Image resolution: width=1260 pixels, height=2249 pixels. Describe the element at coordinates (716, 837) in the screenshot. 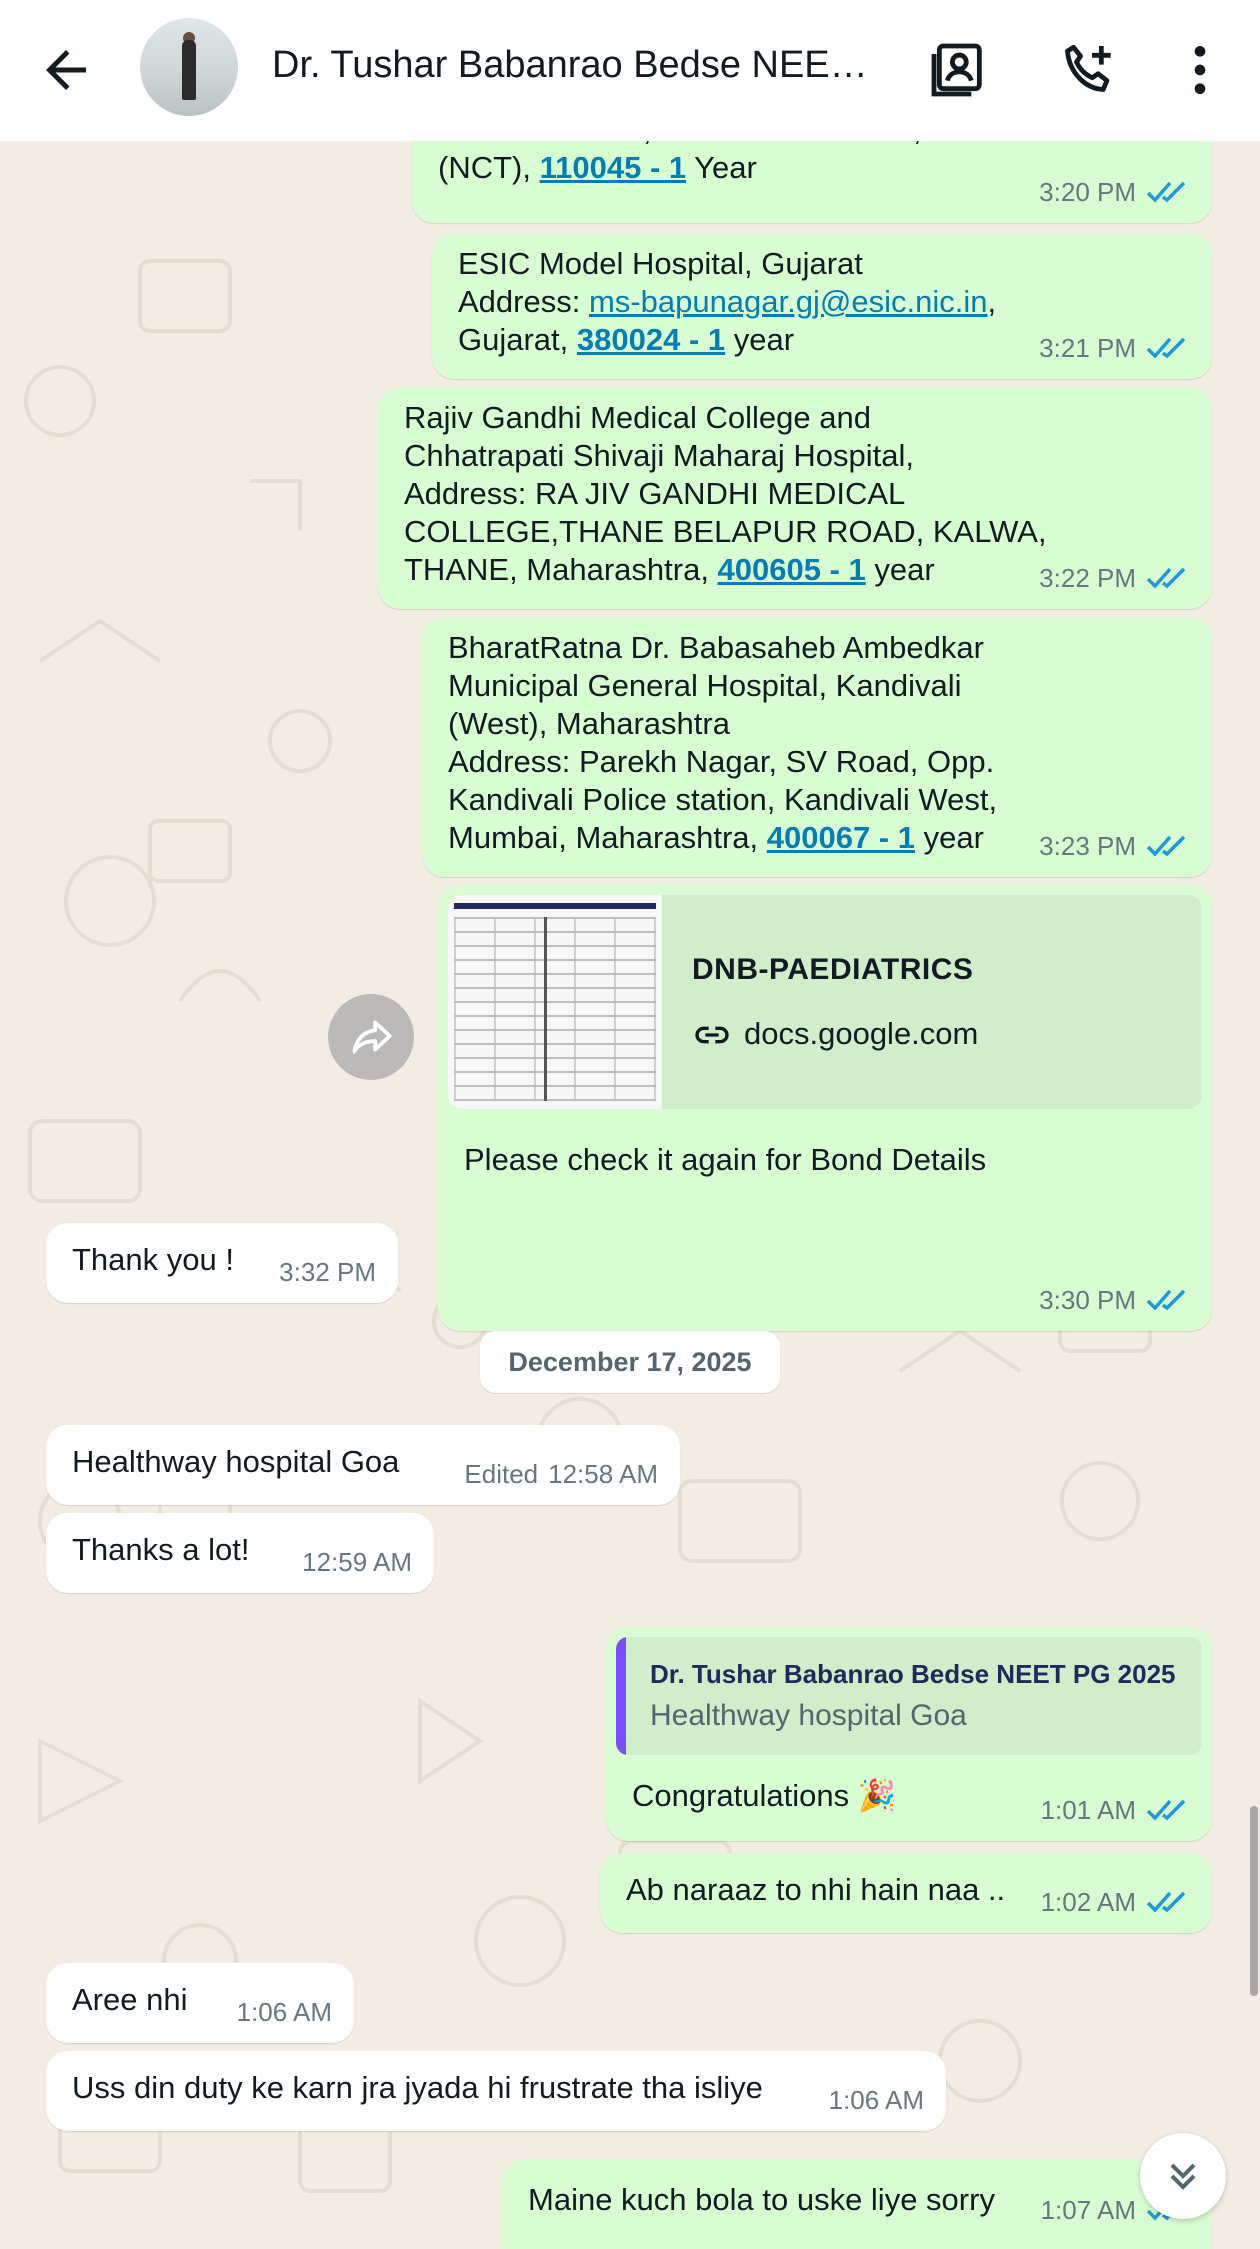

I see `message-text: Mumbai, Maharashtra, 400067 - 1 year` at that location.